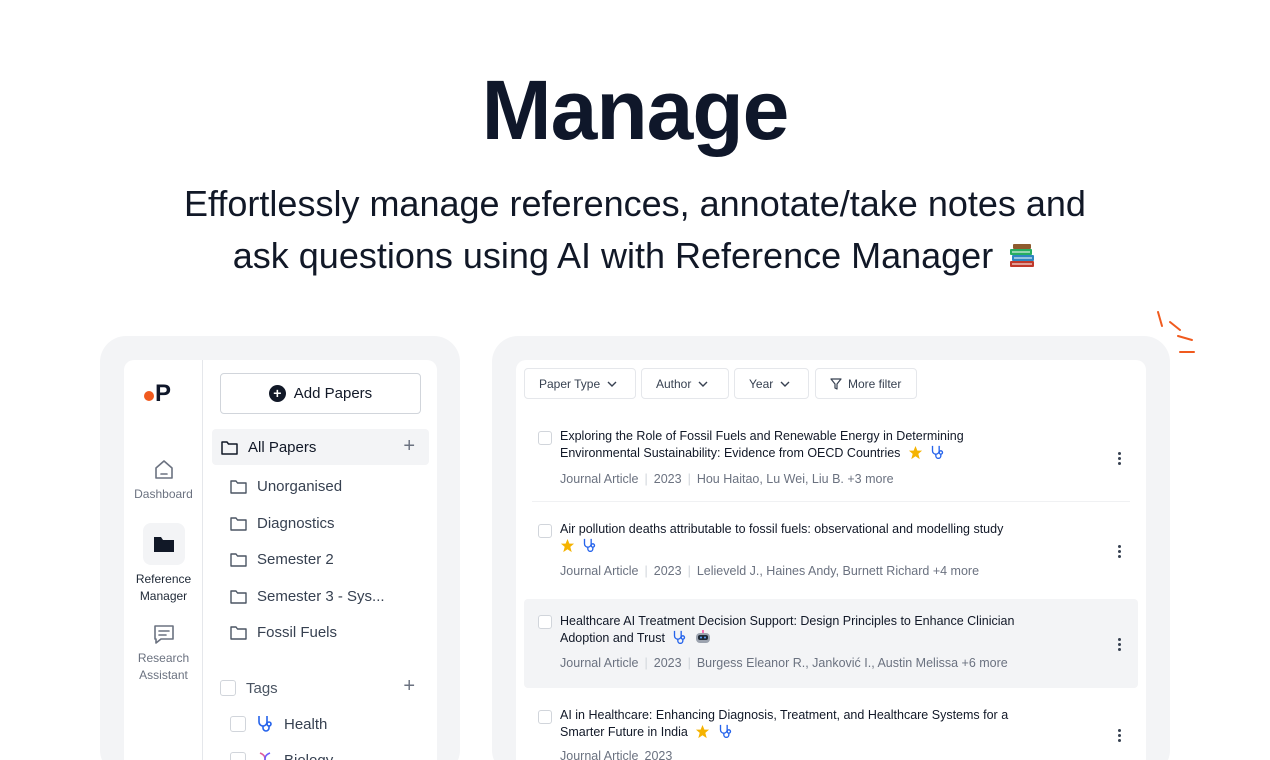 The image size is (1270, 760). I want to click on folder-label: All Papers, so click(282, 447).